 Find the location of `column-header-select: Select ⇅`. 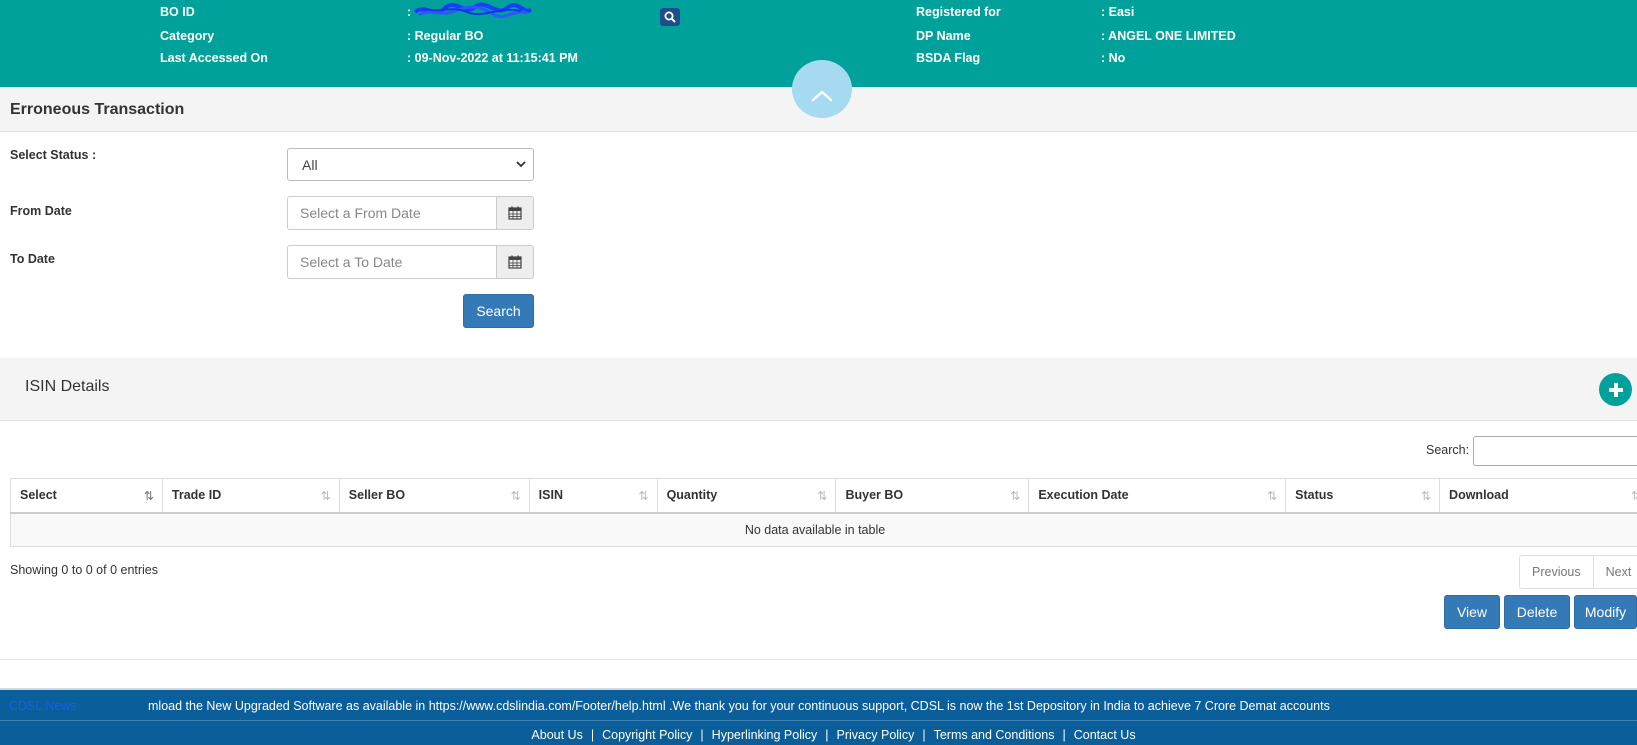

column-header-select: Select ⇅ is located at coordinates (86, 496).